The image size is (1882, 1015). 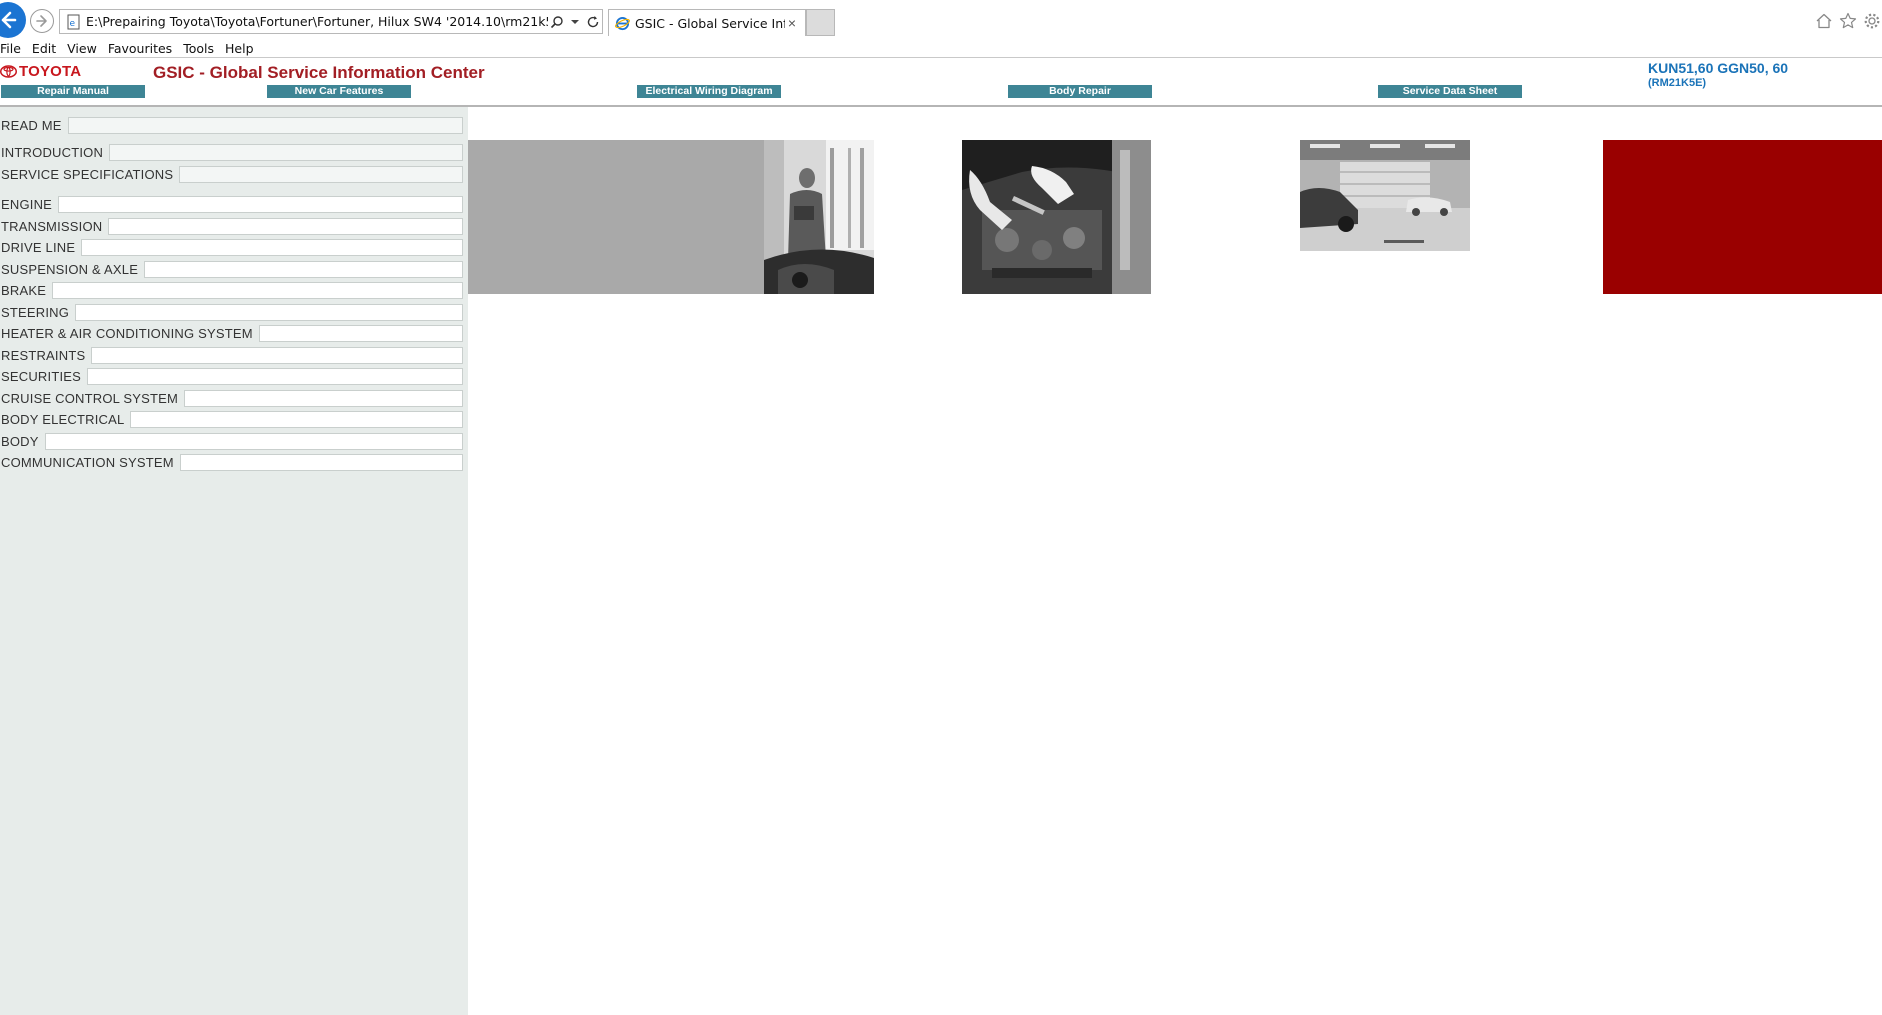 What do you see at coordinates (46, 355) in the screenshot?
I see `sidebar-item-label: RESTRAINTS` at bounding box center [46, 355].